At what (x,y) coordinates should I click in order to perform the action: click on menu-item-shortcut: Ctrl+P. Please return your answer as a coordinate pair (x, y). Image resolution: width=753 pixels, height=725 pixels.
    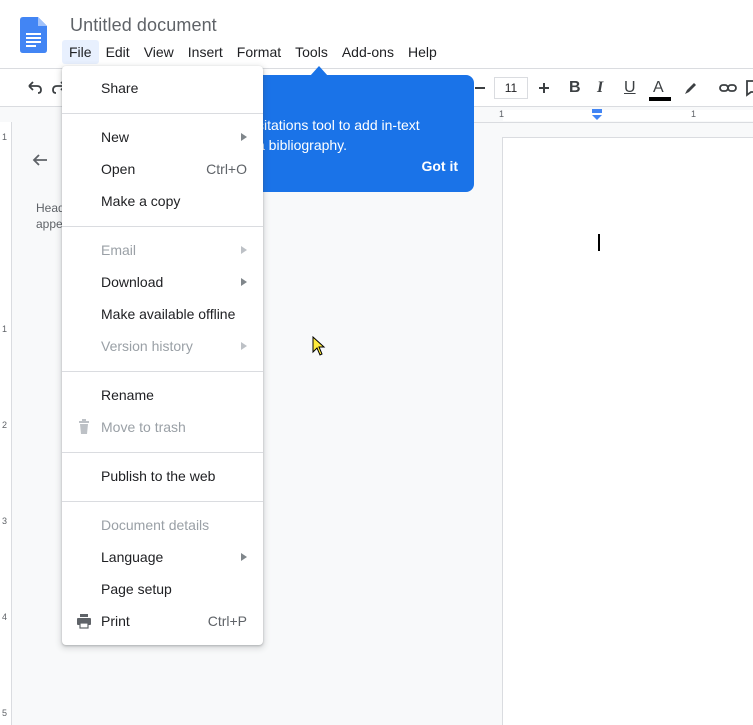
    Looking at the image, I should click on (227, 621).